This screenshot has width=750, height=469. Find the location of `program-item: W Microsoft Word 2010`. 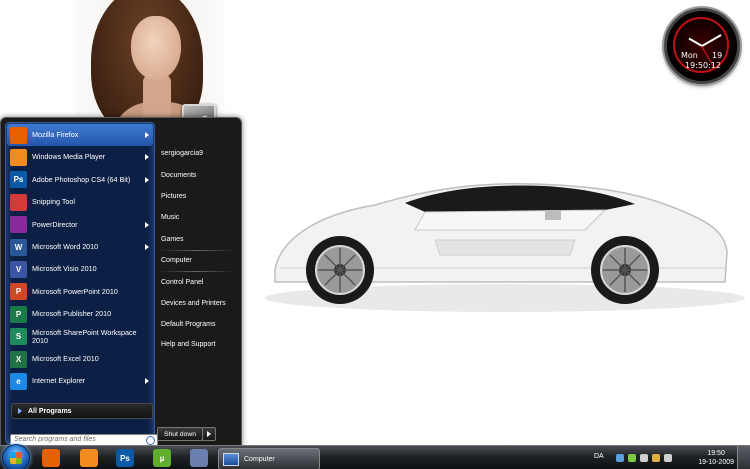

program-item: W Microsoft Word 2010 is located at coordinates (80, 247).